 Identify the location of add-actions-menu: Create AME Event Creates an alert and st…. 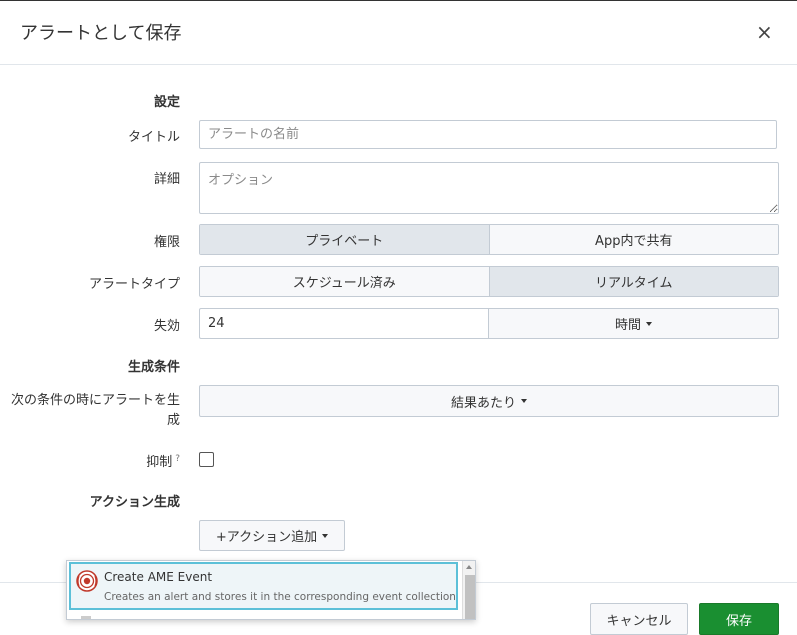
(271, 590).